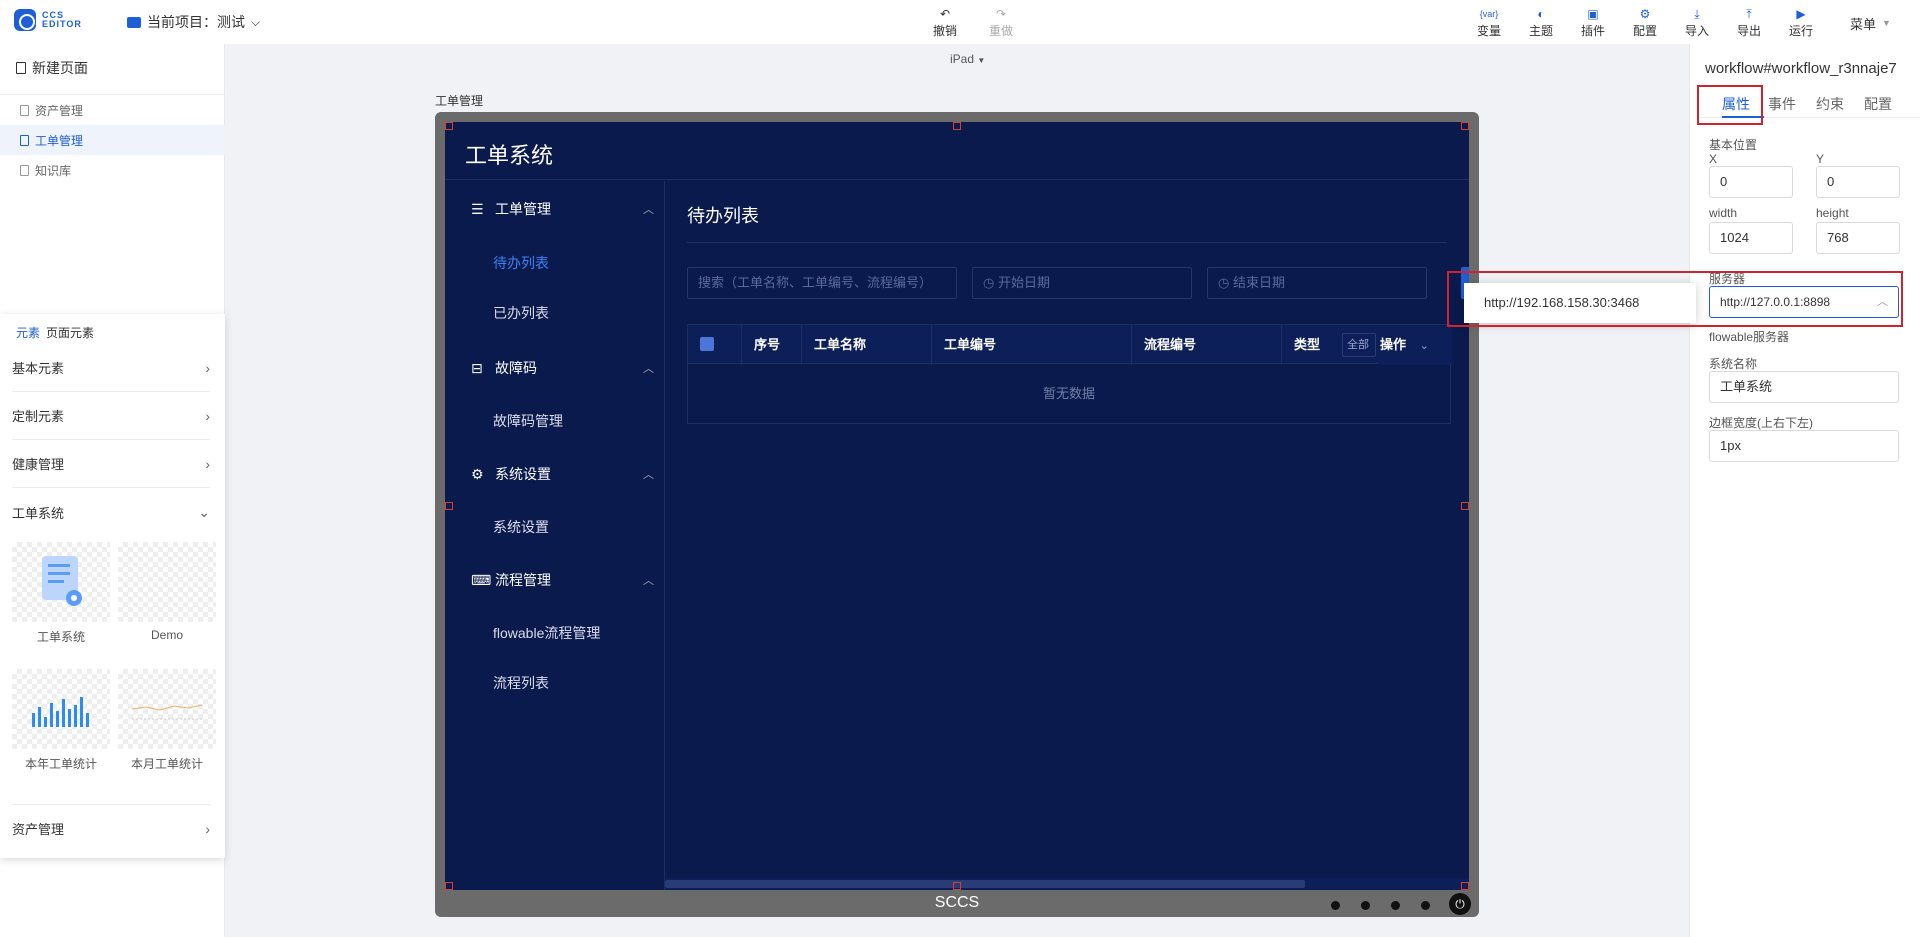 Image resolution: width=1920 pixels, height=937 pixels. Describe the element at coordinates (521, 683) in the screenshot. I see `menu-item-process-list: 流程列表` at that location.